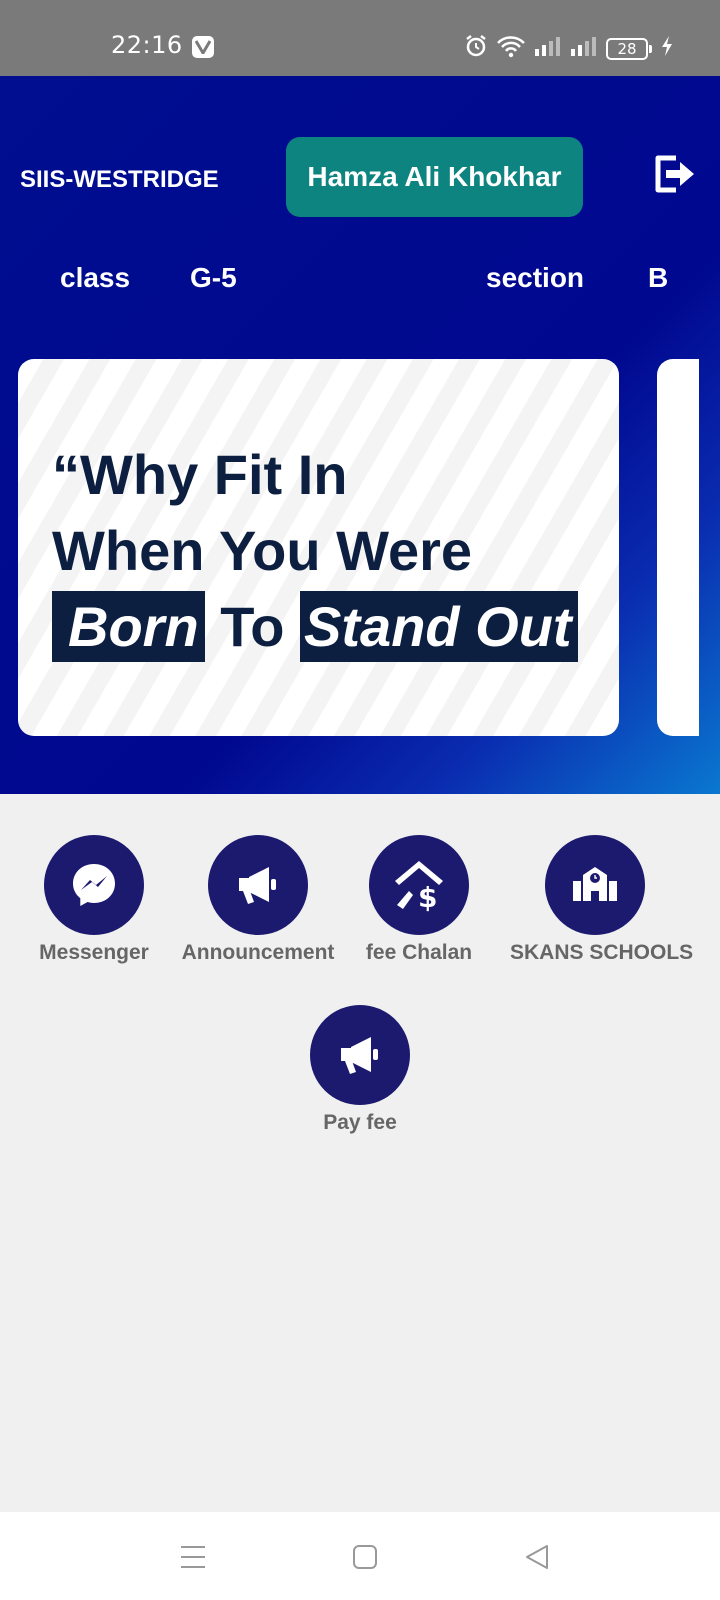 This screenshot has height=1600, width=720. Describe the element at coordinates (595, 885) in the screenshot. I see `school-building-icon` at that location.